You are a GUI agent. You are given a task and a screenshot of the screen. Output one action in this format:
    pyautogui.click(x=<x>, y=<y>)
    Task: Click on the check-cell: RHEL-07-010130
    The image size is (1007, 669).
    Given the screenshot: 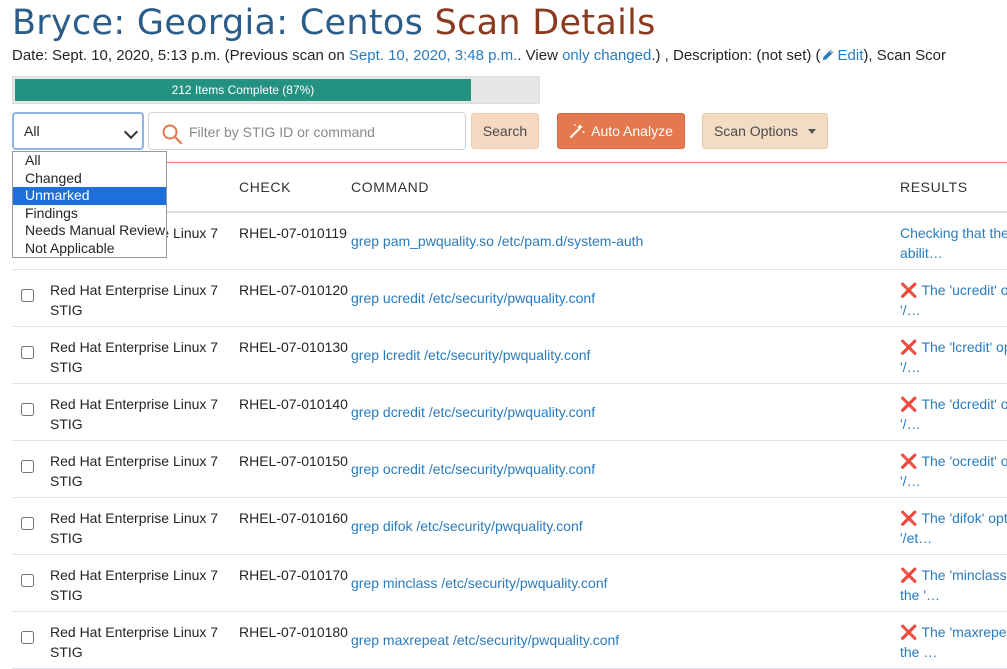 What is the action you would take?
    pyautogui.click(x=295, y=355)
    